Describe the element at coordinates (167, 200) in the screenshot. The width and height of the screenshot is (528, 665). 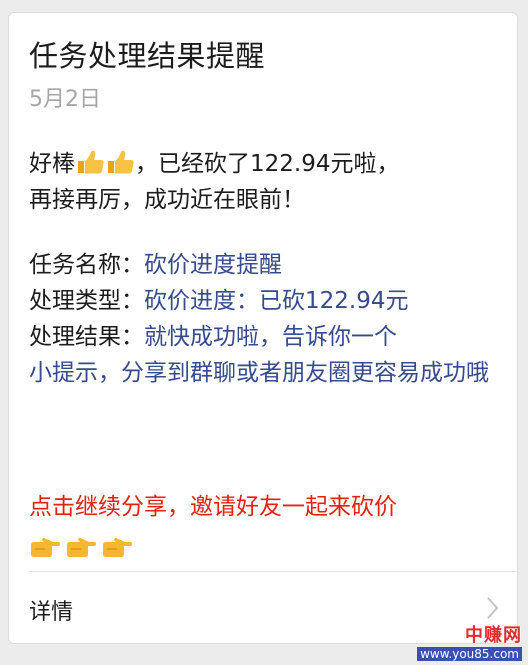
I see `lead-text-line2: 再接再厉，成功近在眼前！` at that location.